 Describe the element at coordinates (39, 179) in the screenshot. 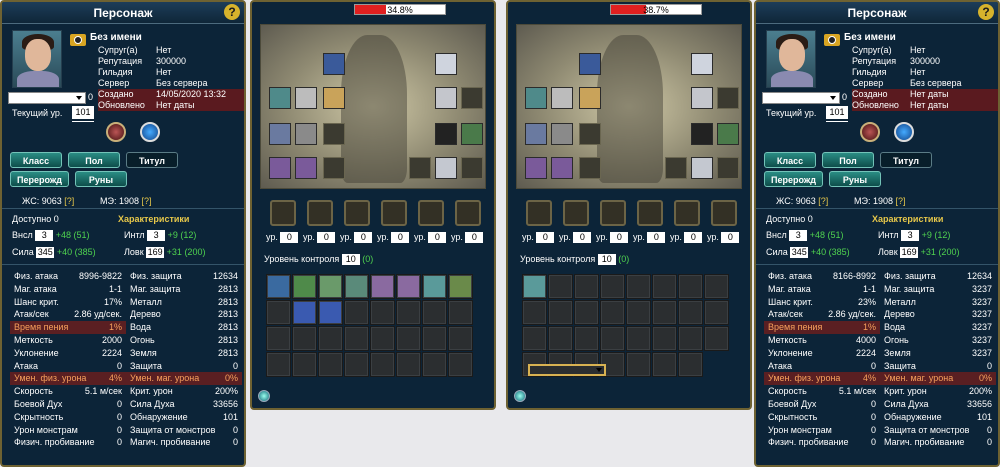

I see `tab-rebirth: Перерожд` at that location.